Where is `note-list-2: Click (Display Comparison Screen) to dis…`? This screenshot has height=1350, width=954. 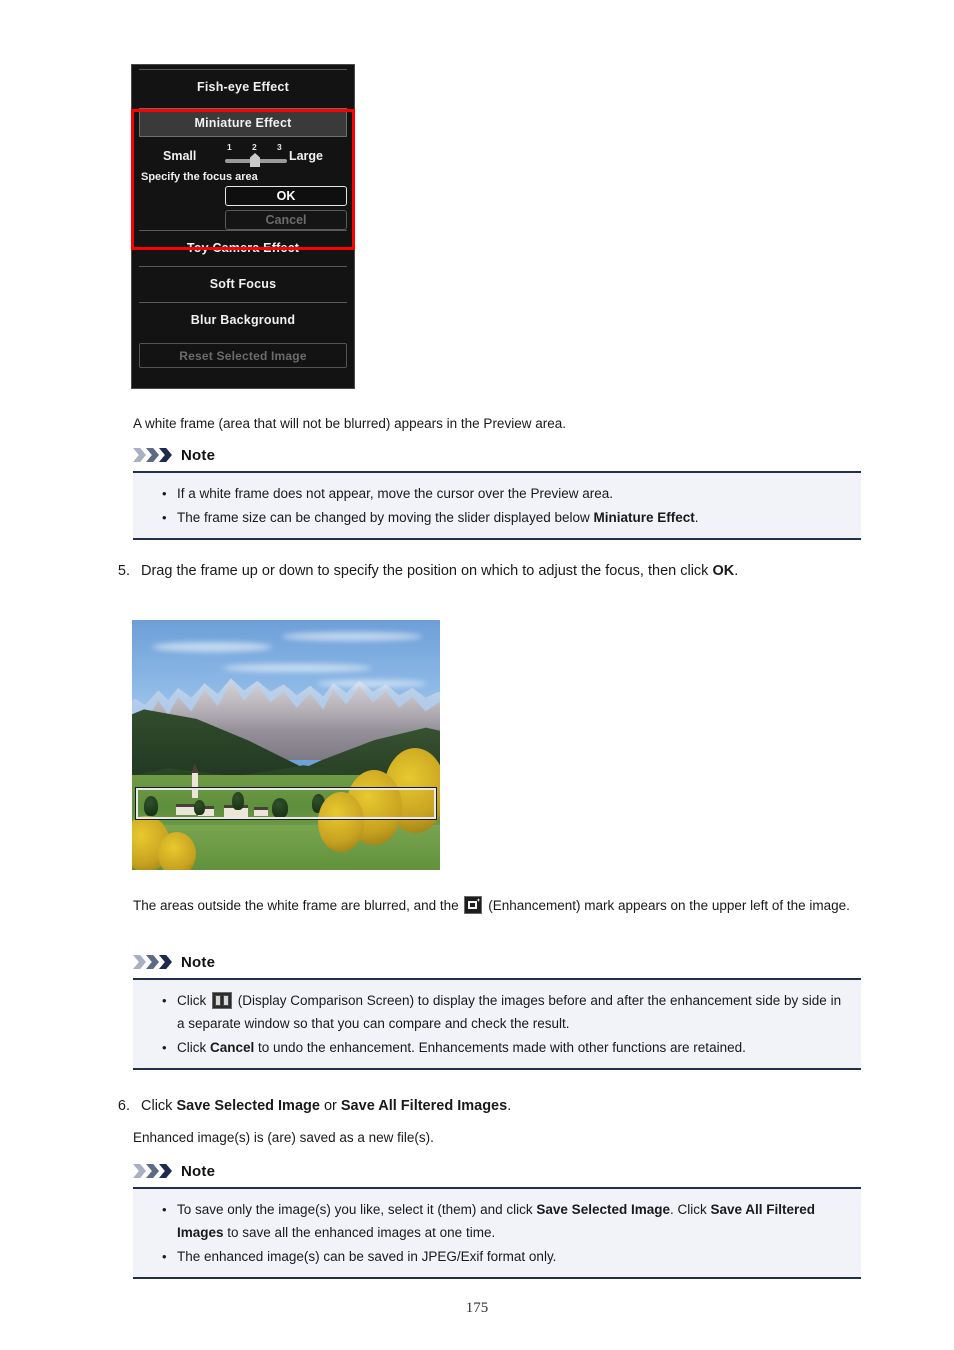 note-list-2: Click (Display Comparison Screen) to dis… is located at coordinates (497, 1024).